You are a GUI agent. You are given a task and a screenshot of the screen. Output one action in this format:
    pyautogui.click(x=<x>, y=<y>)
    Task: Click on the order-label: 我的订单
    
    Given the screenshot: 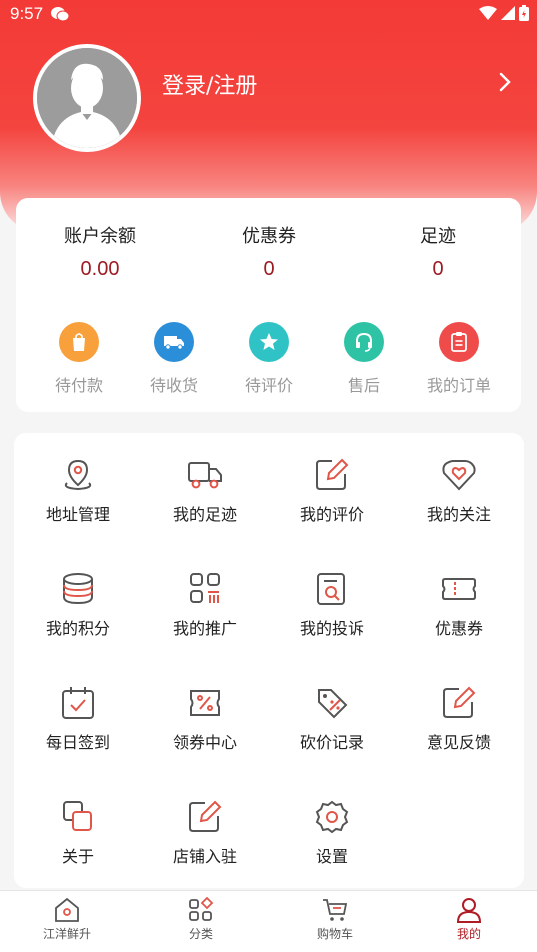 What is the action you would take?
    pyautogui.click(x=458, y=385)
    